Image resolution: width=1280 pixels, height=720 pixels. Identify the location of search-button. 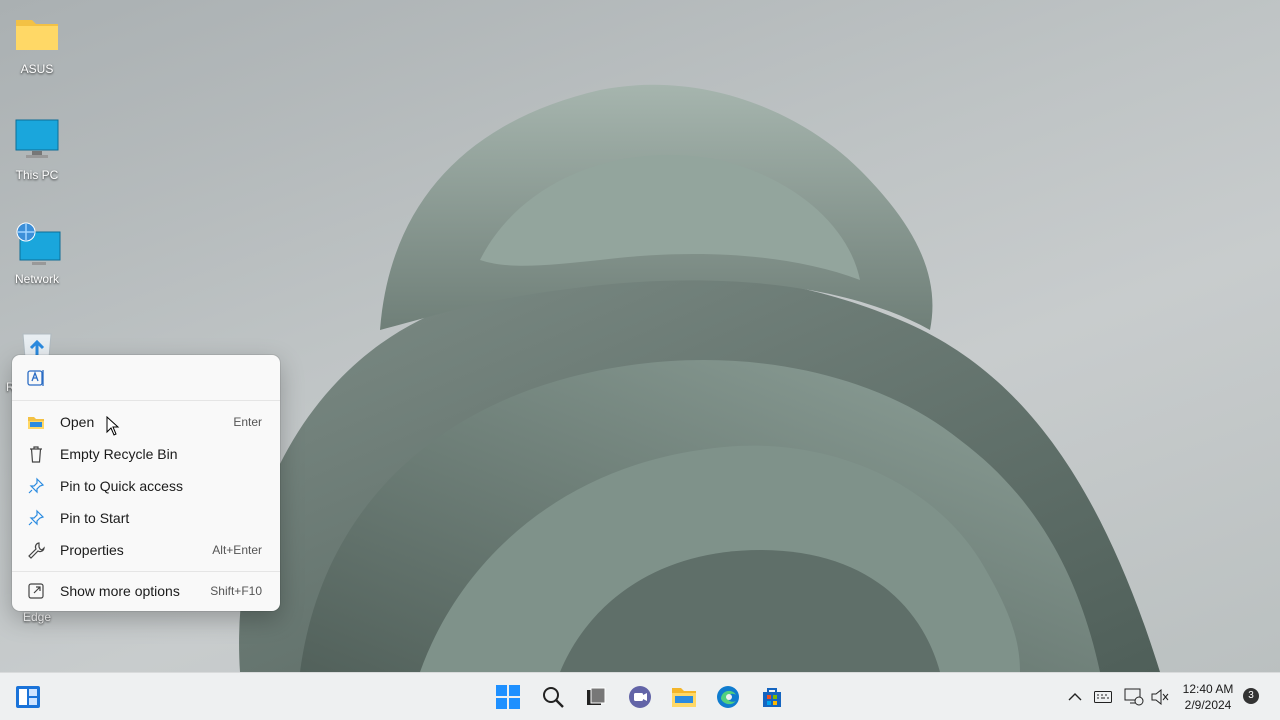
(553, 697).